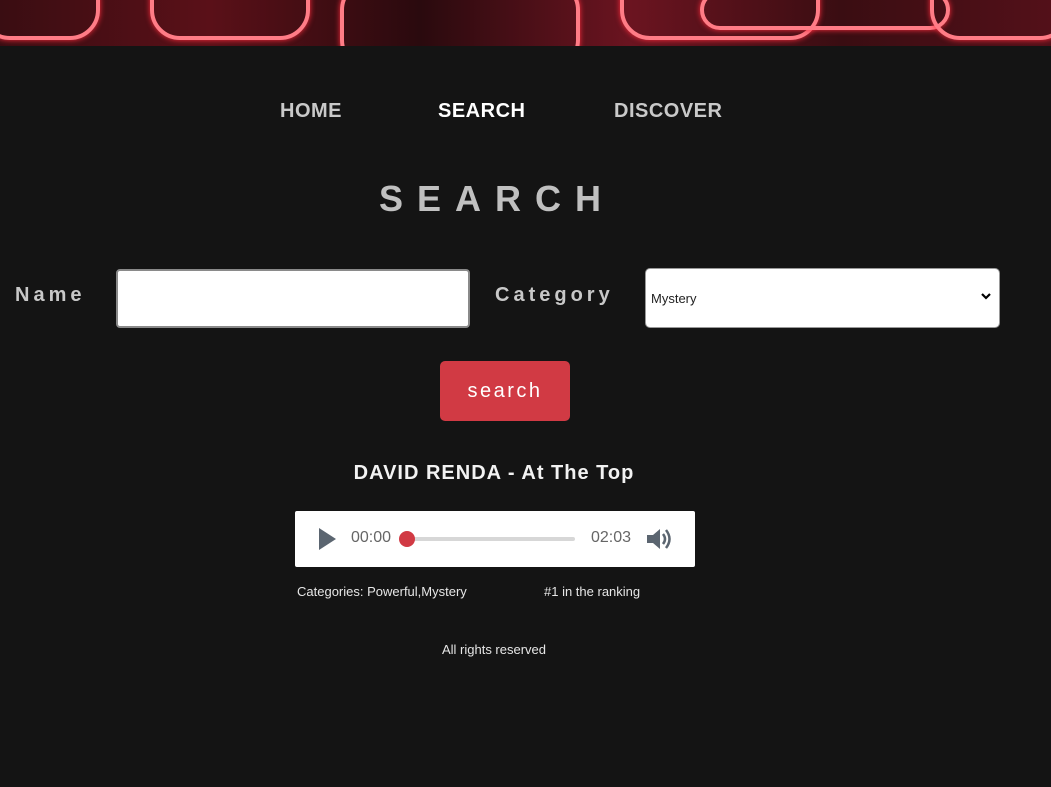 Image resolution: width=1051 pixels, height=787 pixels. Describe the element at coordinates (668, 111) in the screenshot. I see `nav-discover-link: DISCOVER` at that location.